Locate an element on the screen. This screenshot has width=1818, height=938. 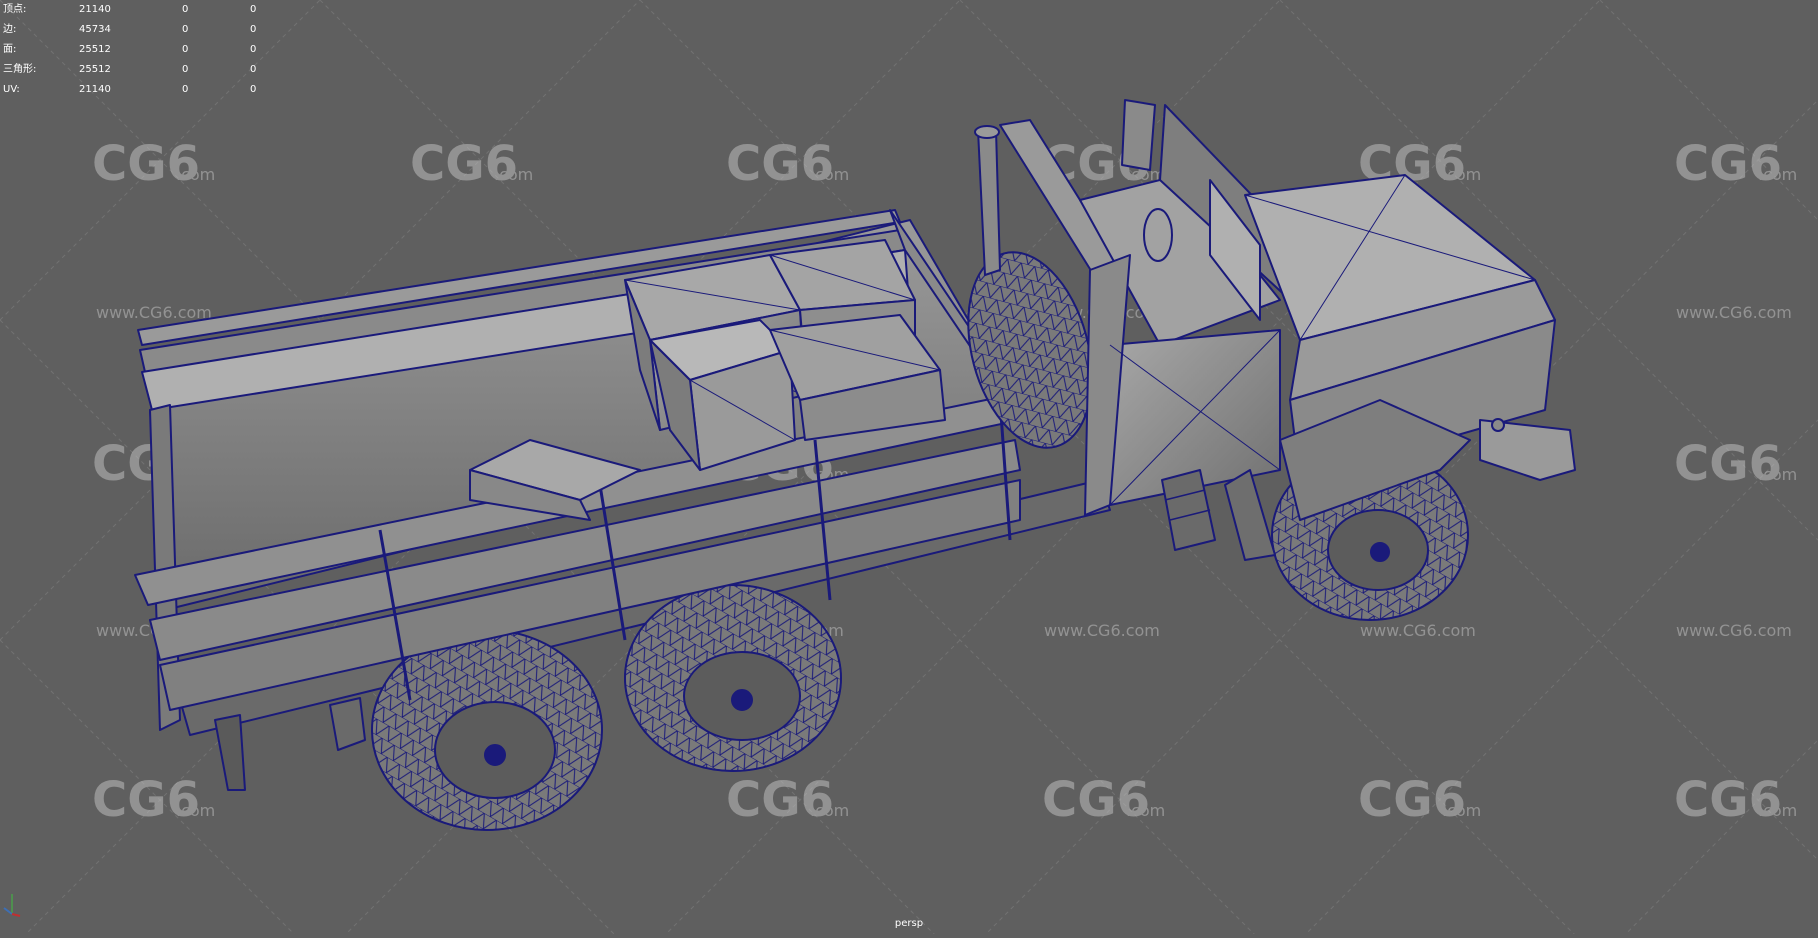
hud-value: 45734 is located at coordinates (95, 29).